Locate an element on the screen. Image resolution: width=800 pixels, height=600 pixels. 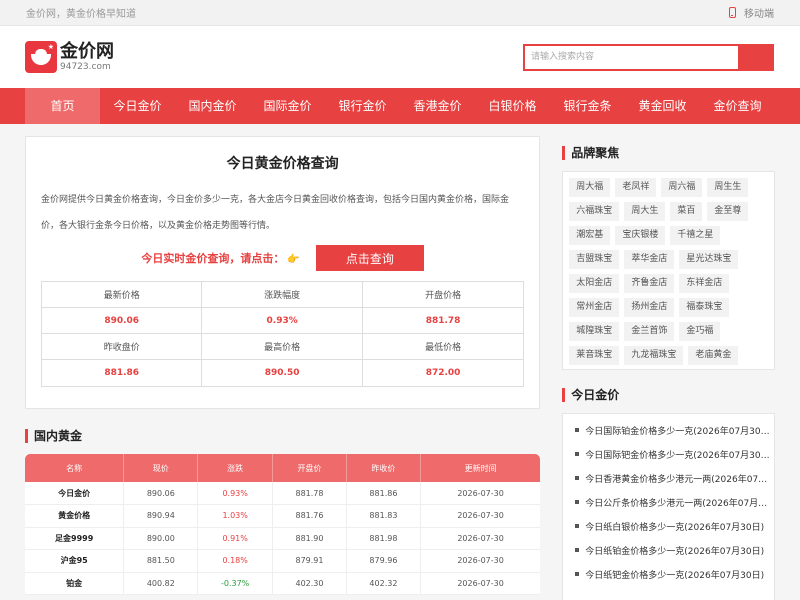
nav-item: 香港金价 is located at coordinates (437, 106).